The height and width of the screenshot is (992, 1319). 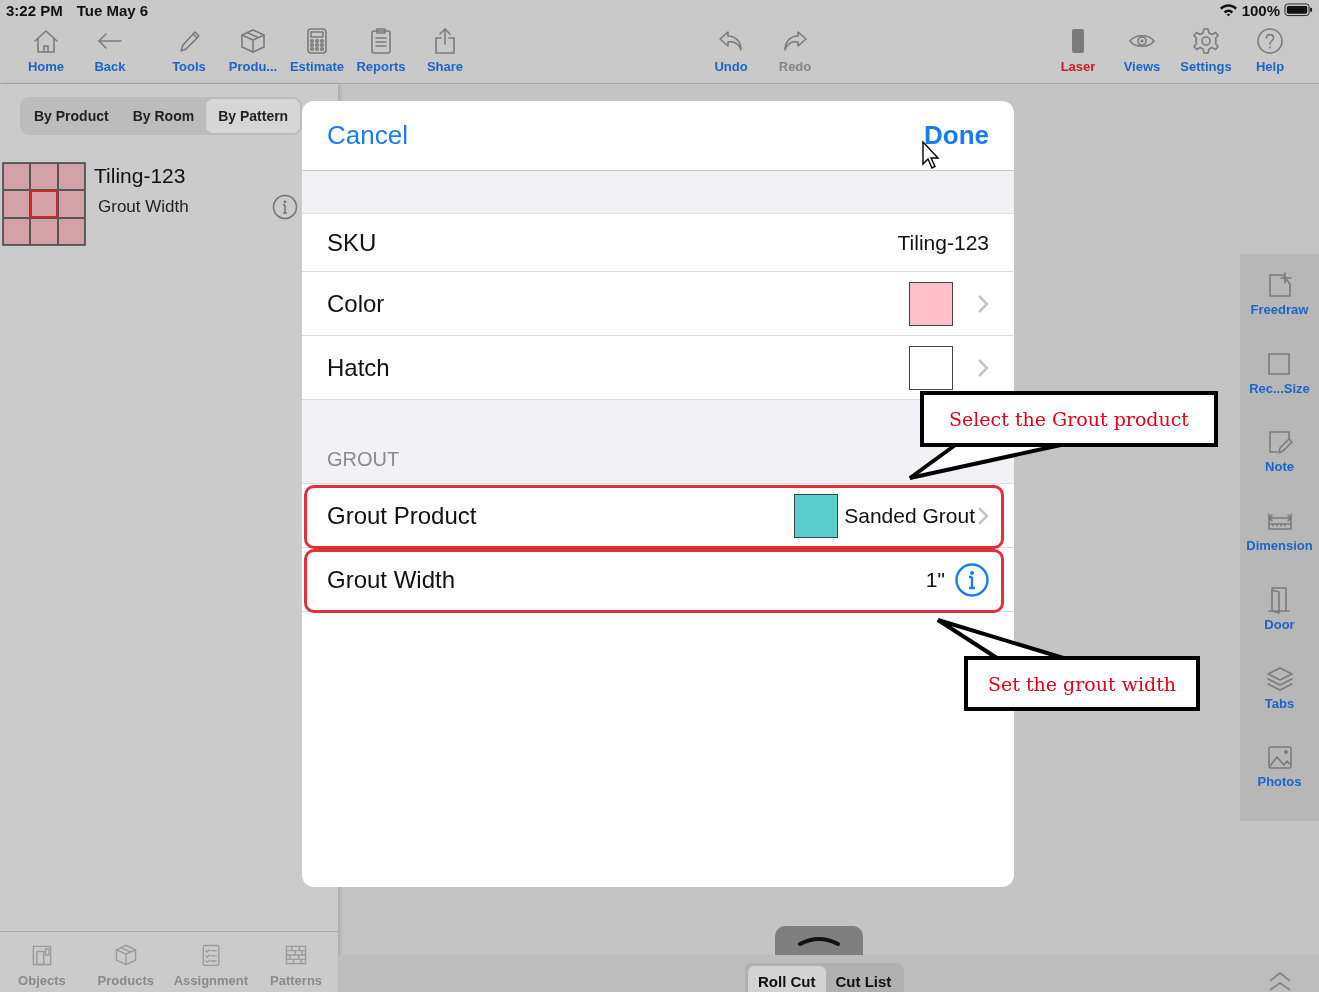 What do you see at coordinates (367, 135) in the screenshot?
I see `cancel-button: Cancel` at bounding box center [367, 135].